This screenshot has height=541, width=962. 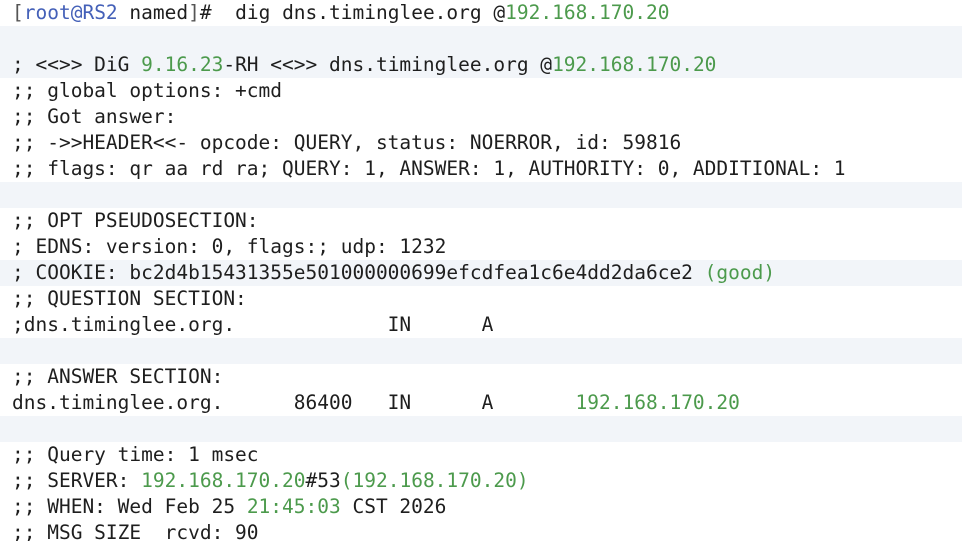 What do you see at coordinates (70, 12) in the screenshot?
I see `prompt-user-host: root@RS2` at bounding box center [70, 12].